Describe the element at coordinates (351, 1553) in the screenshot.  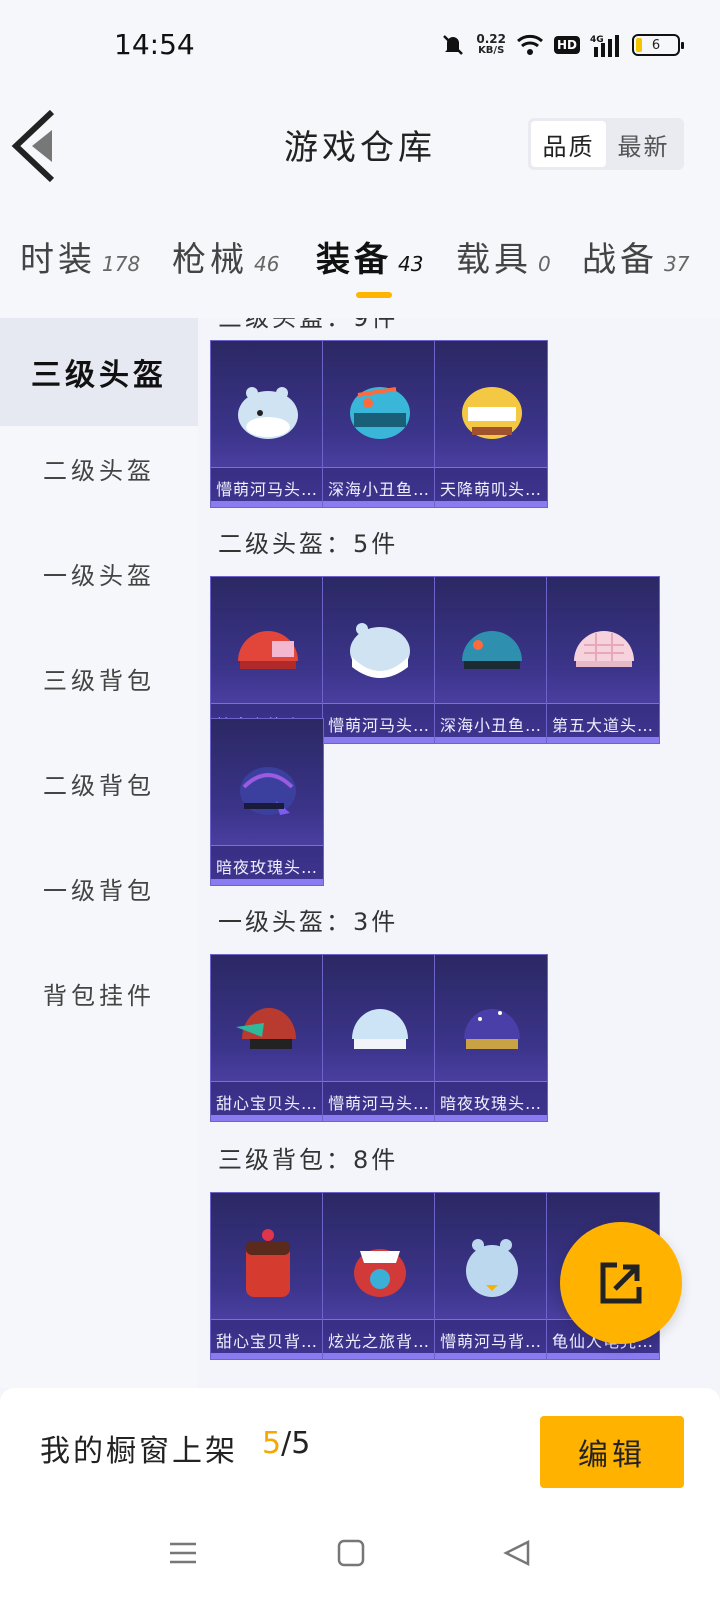
I see `home-icon` at that location.